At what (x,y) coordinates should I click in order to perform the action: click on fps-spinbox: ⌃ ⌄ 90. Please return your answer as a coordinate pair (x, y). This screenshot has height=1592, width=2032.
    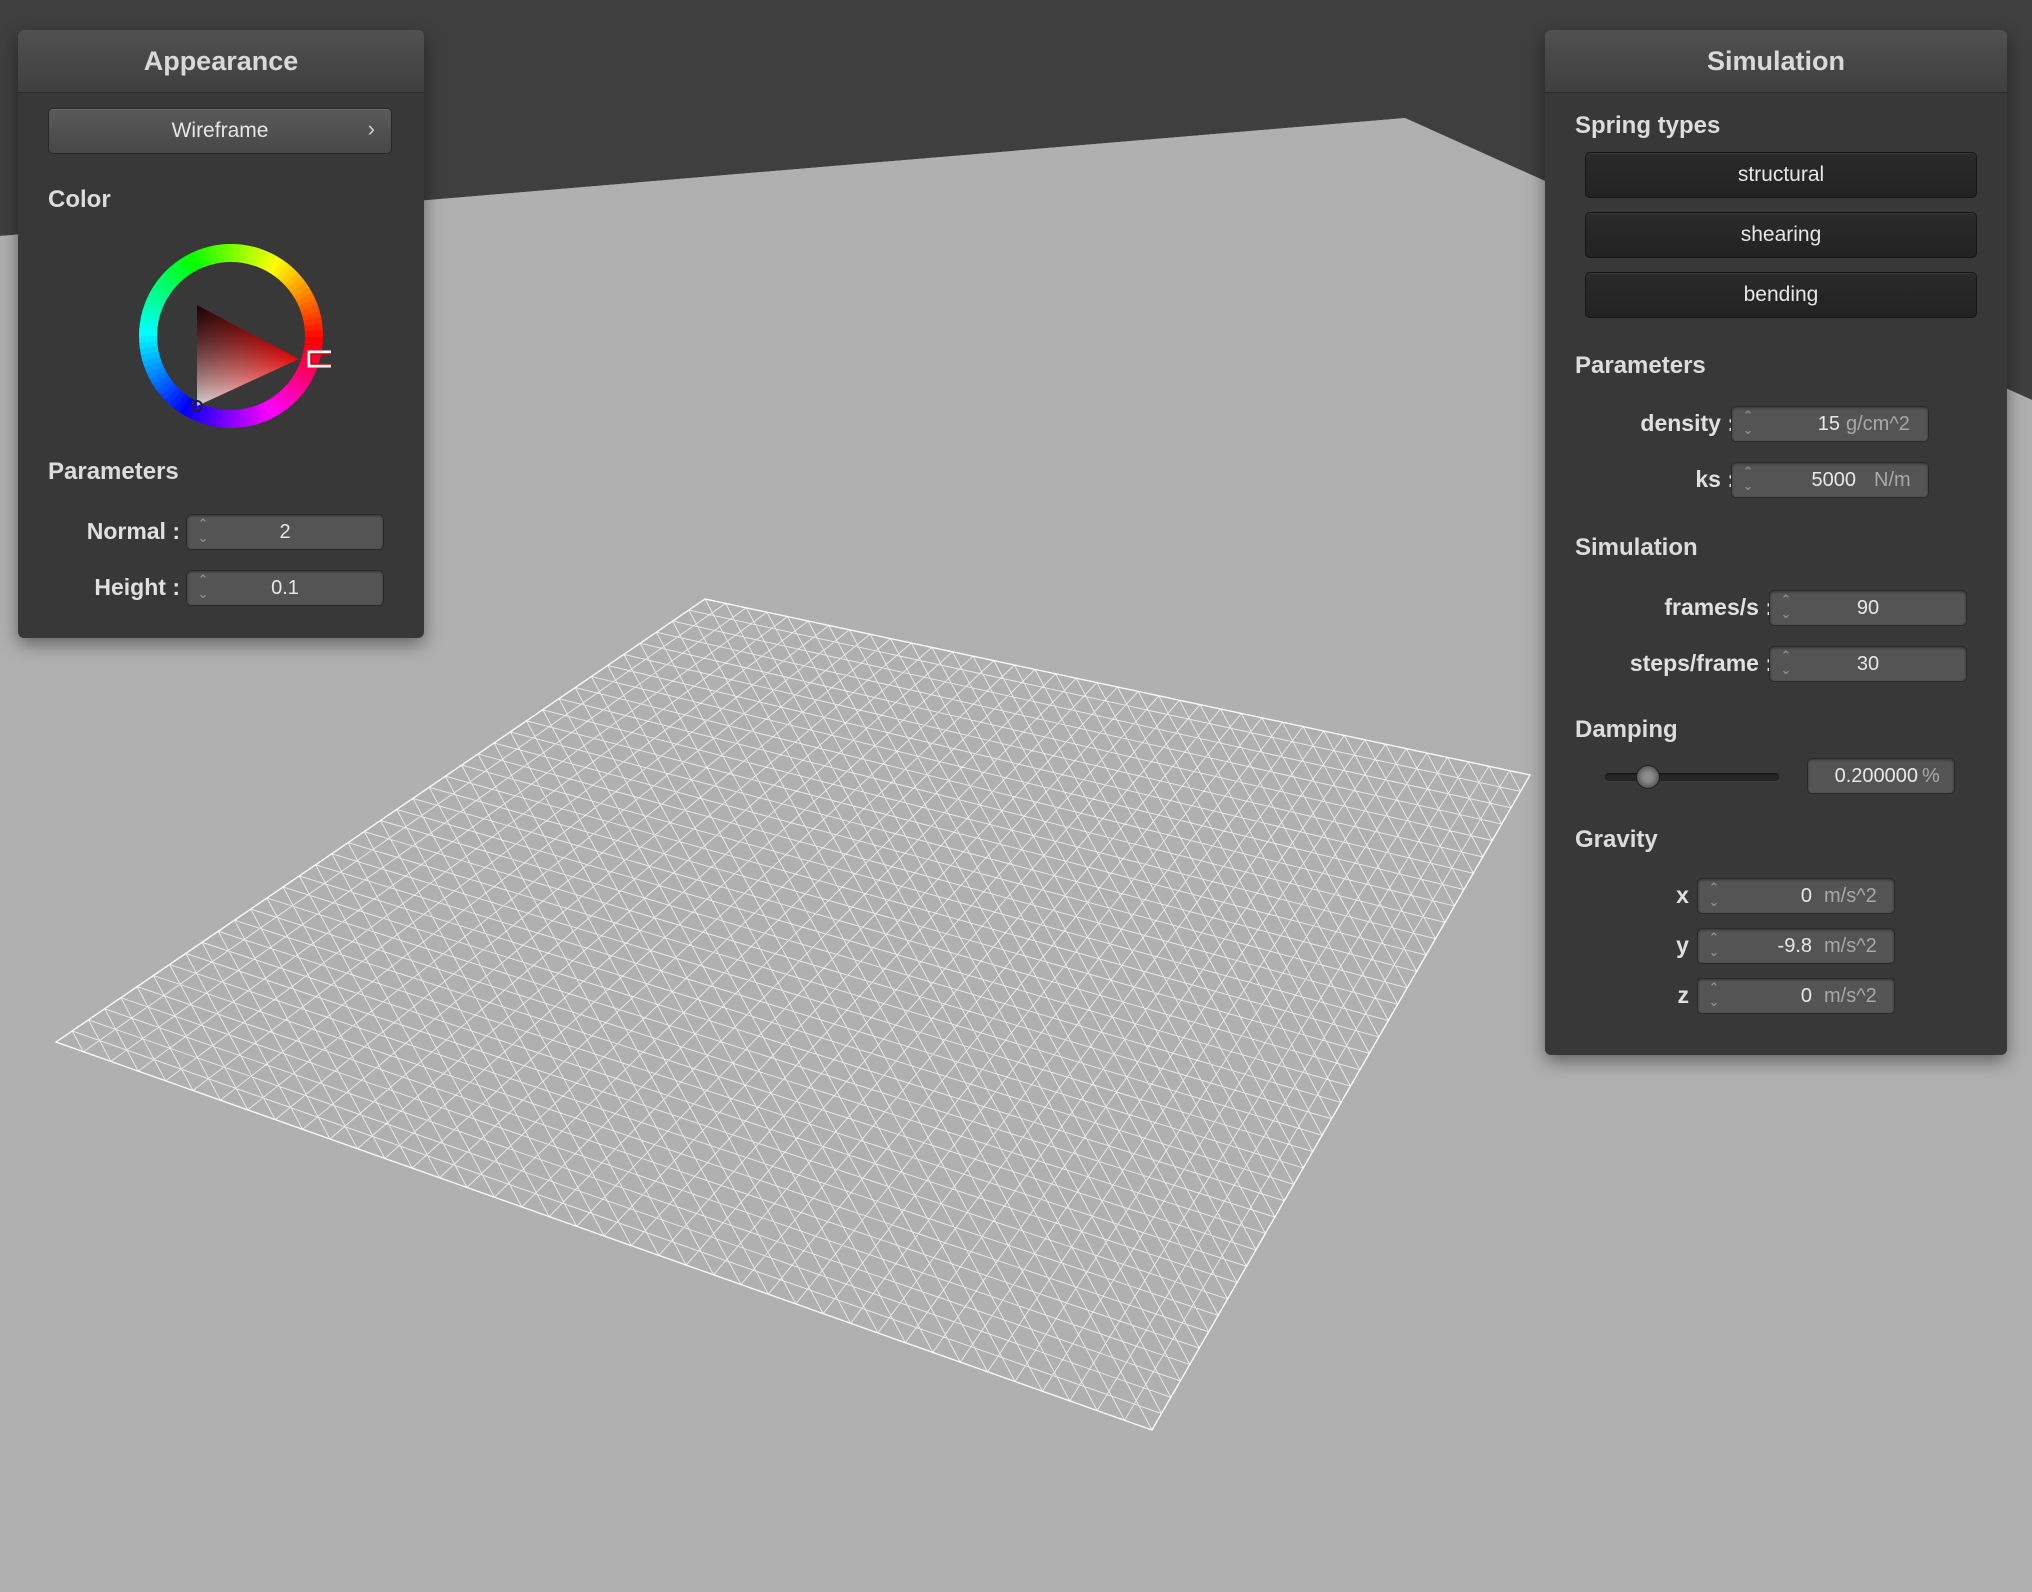
    Looking at the image, I should click on (1868, 608).